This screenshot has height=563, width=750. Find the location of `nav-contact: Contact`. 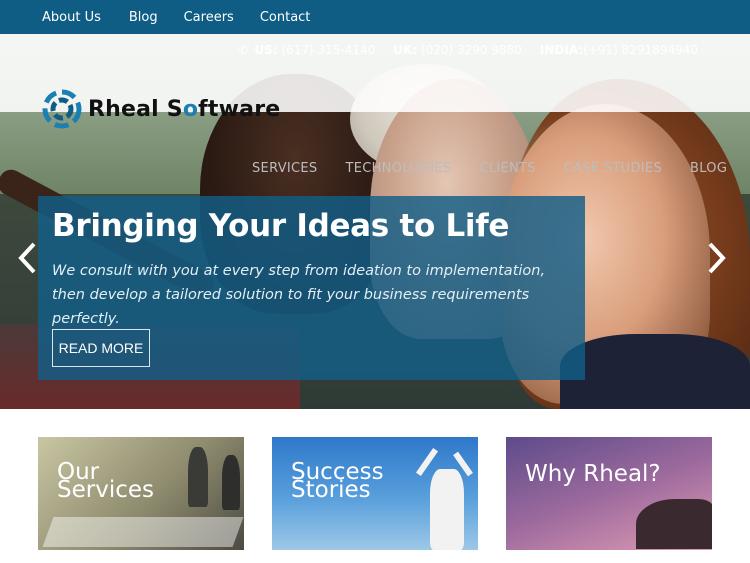

nav-contact: Contact is located at coordinates (285, 17).